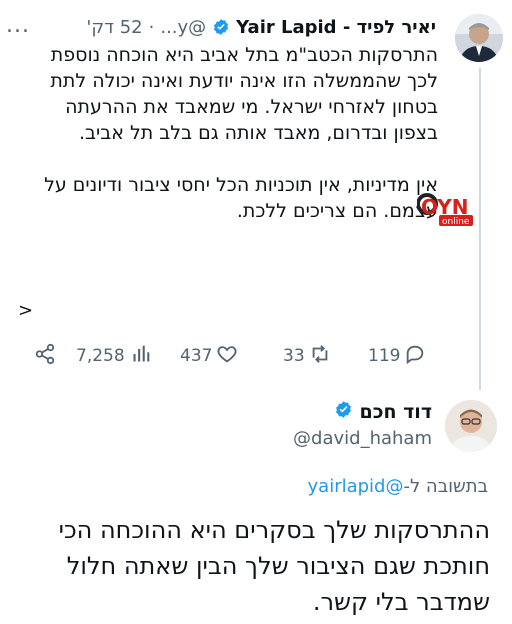 The height and width of the screenshot is (624, 512). I want to click on views-count: 7,258, so click(100, 356).